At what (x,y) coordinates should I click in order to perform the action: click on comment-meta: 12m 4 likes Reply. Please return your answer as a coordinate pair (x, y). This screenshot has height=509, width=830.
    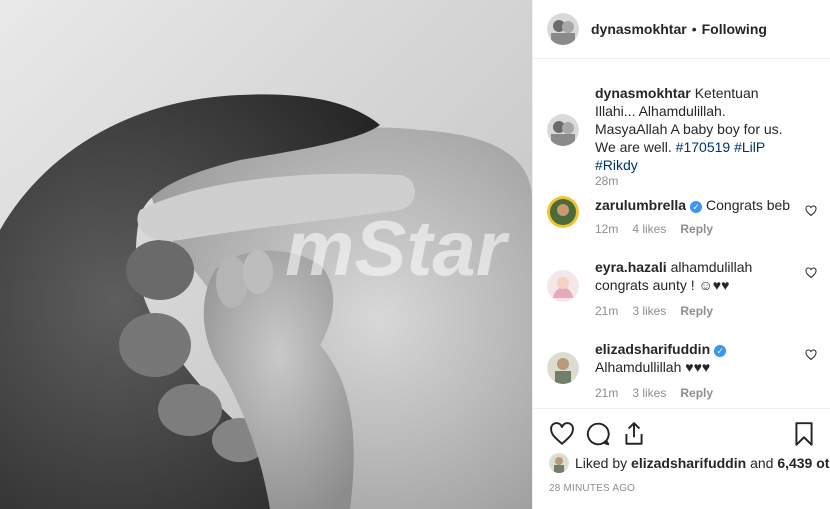
    Looking at the image, I should click on (661, 229).